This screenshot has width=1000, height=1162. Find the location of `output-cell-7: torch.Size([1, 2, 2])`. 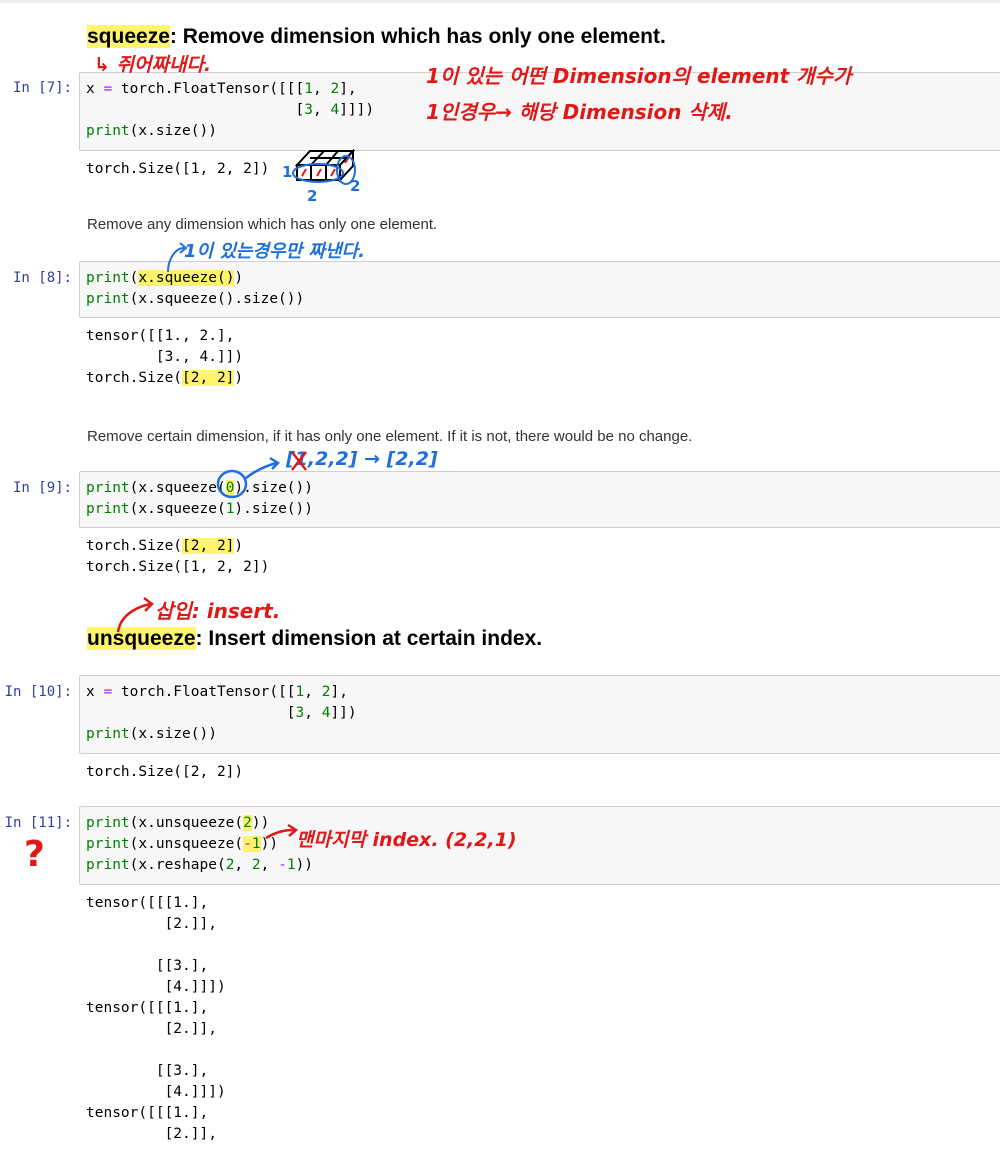

output-cell-7: torch.Size([1, 2, 2]) is located at coordinates (178, 169).